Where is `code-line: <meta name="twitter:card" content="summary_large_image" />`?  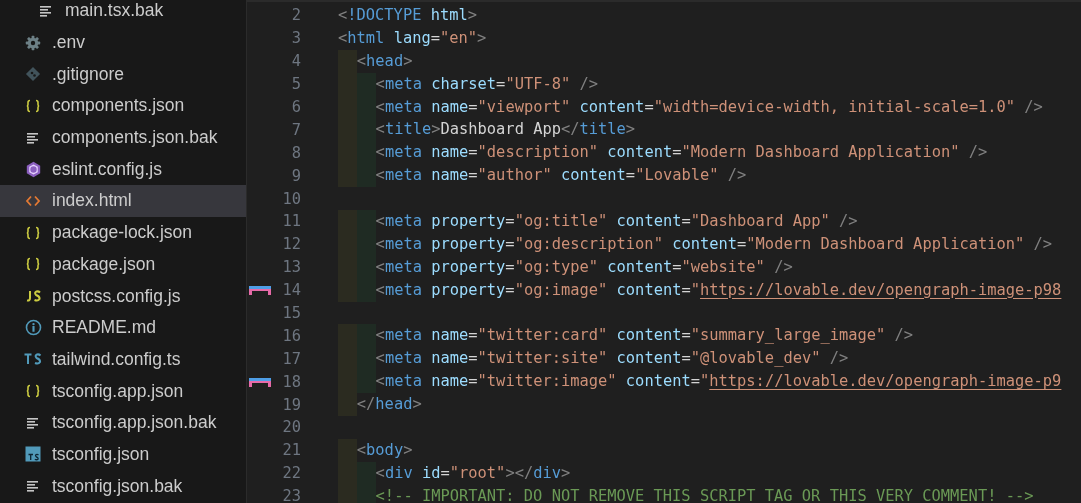
code-line: <meta name="twitter:card" content="summary_large_image" /> is located at coordinates (626, 336).